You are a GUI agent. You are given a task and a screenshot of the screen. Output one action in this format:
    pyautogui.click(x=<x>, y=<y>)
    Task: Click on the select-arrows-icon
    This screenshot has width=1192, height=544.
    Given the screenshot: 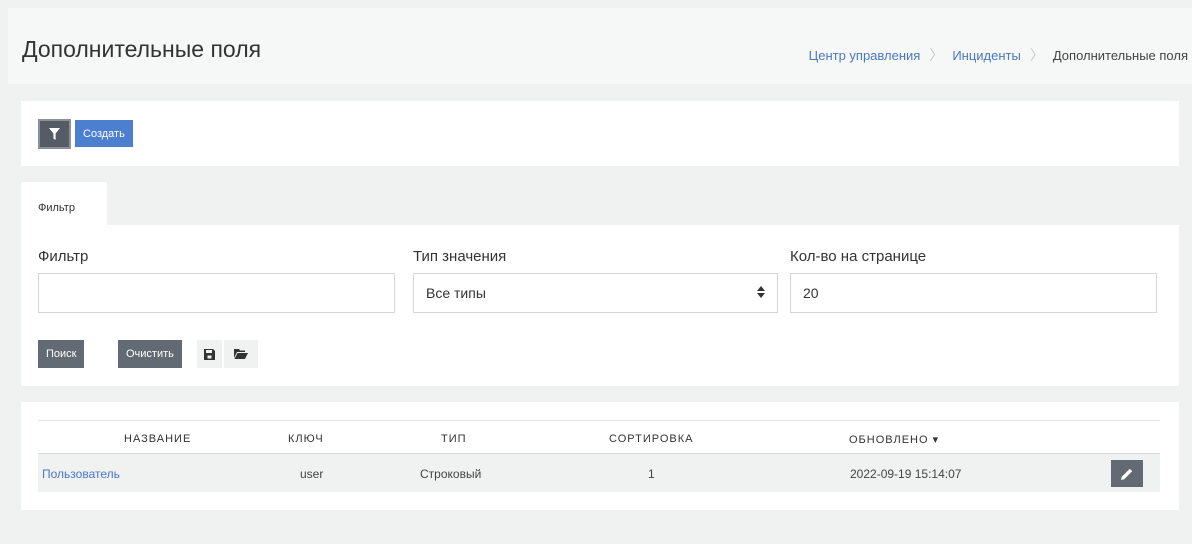 What is the action you would take?
    pyautogui.click(x=761, y=292)
    